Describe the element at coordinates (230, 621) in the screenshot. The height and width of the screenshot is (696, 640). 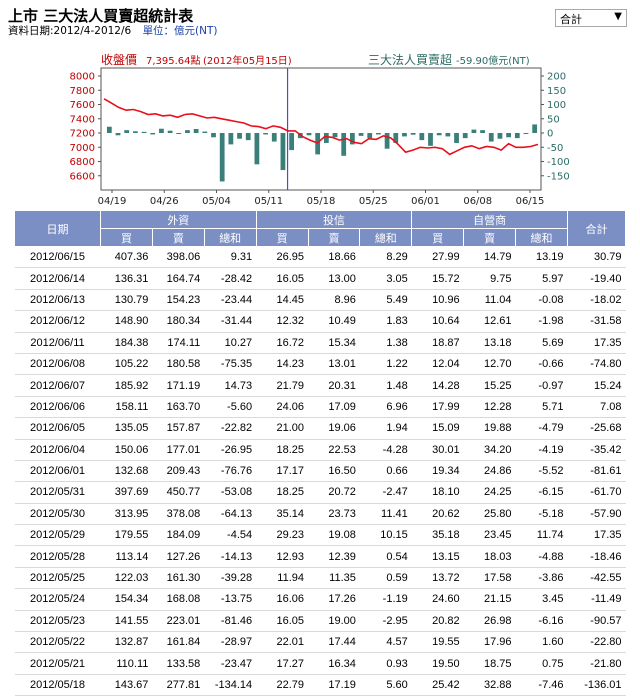
I see `cell-value: -81.46` at that location.